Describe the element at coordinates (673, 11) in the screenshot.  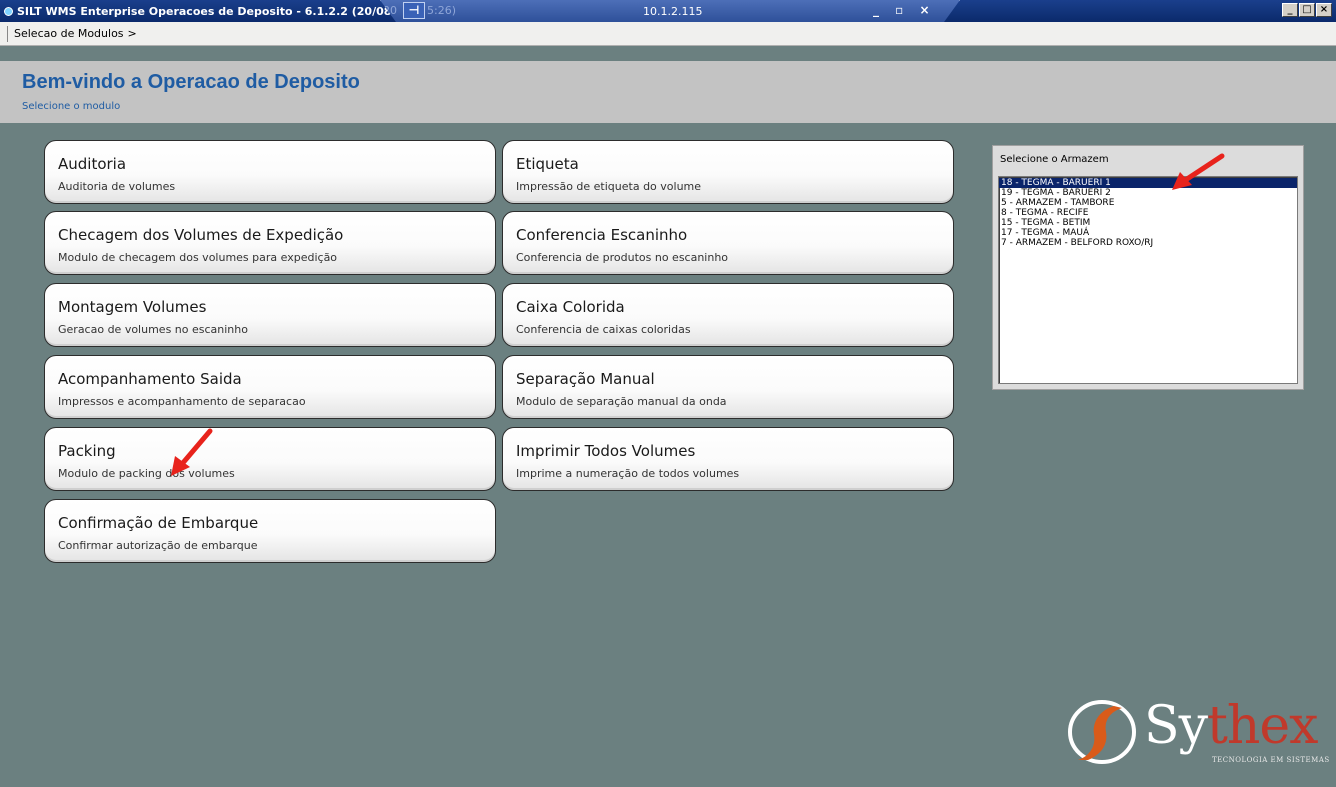
I see `rdp-ip-address: 10.1.2.115` at that location.